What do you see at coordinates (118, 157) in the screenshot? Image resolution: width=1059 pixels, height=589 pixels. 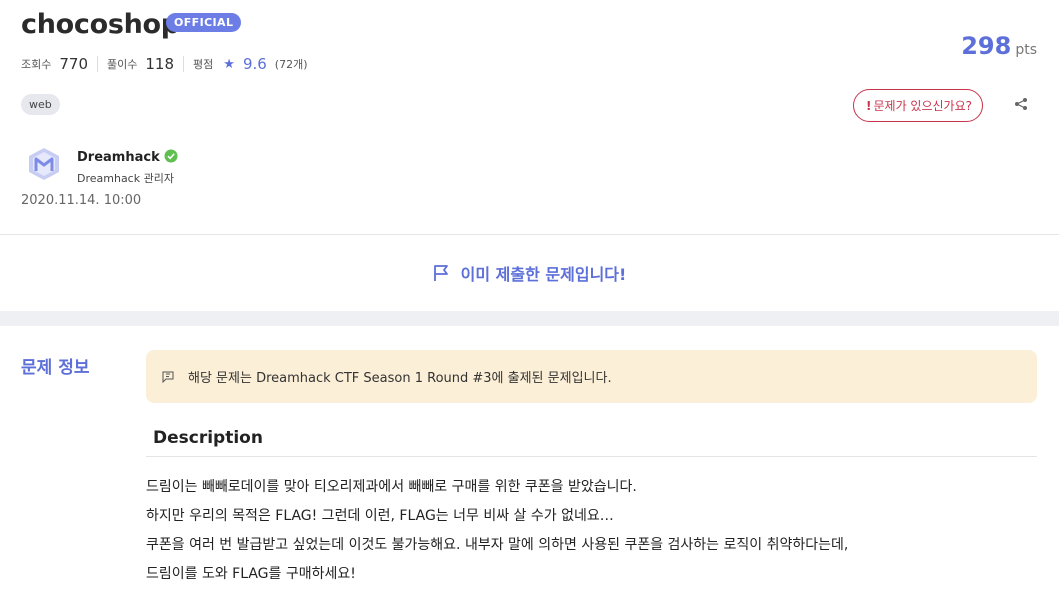 I see `author-name-text: Dreamhack` at bounding box center [118, 157].